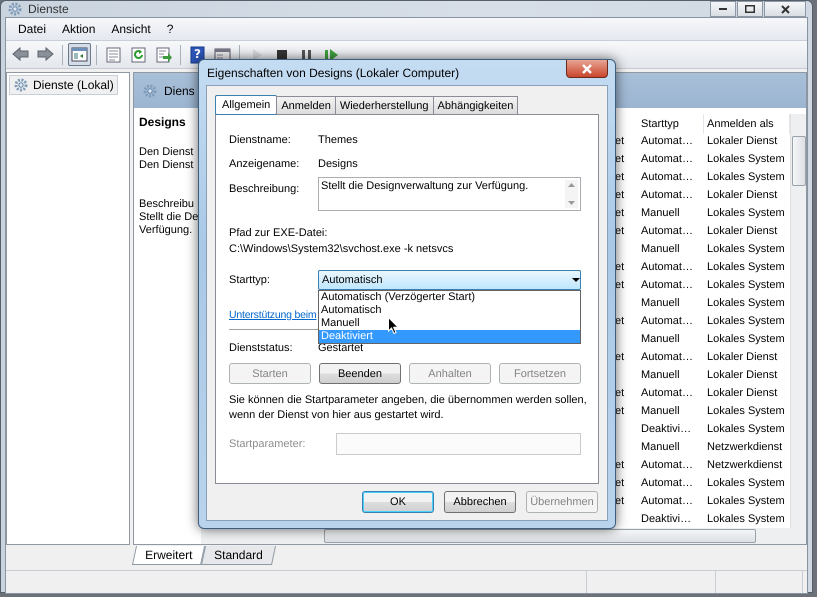  What do you see at coordinates (197, 54) in the screenshot?
I see `toolbar-button: ?` at bounding box center [197, 54].